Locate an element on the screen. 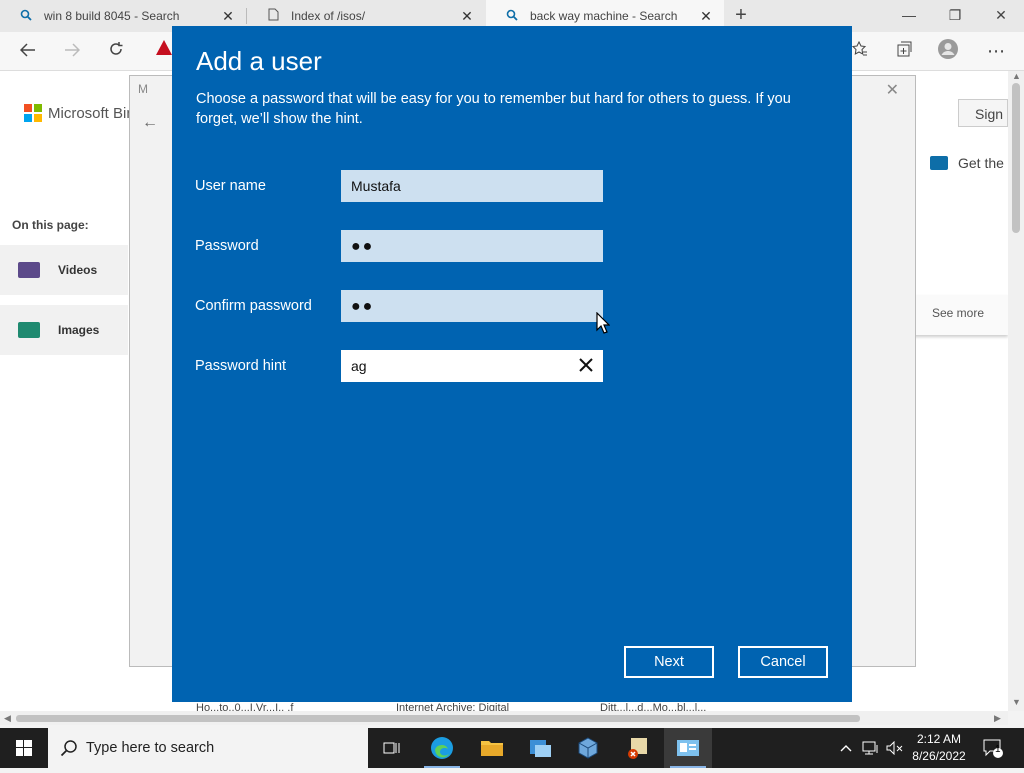 The height and width of the screenshot is (773, 1024). task-view-icon is located at coordinates (391, 748).